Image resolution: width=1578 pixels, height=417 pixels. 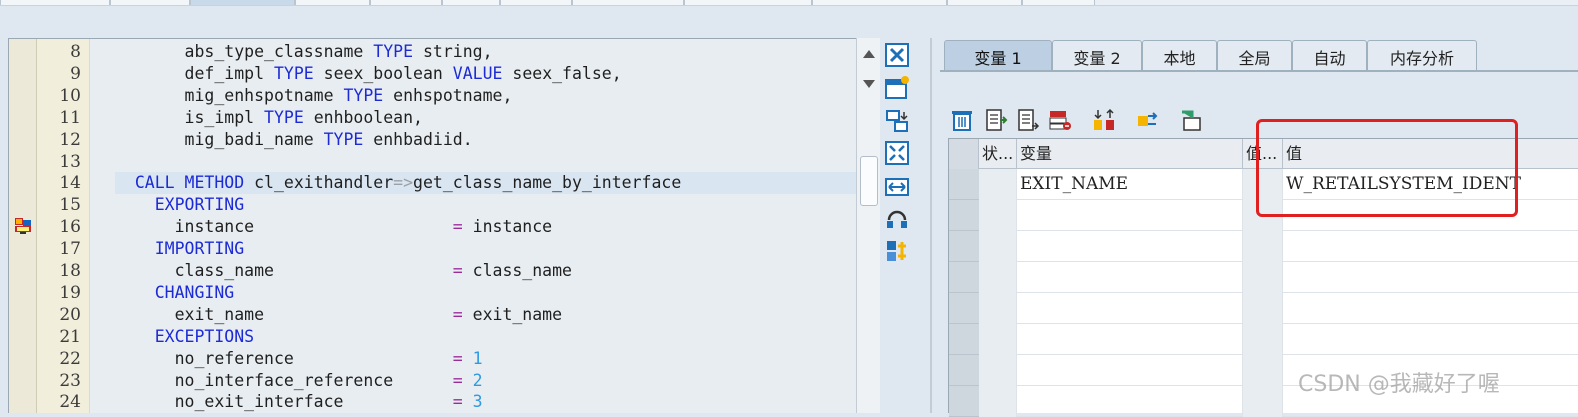 What do you see at coordinates (432, 118) in the screenshot?
I see `code-line: 11 is_impl TYPE enhboolean,` at bounding box center [432, 118].